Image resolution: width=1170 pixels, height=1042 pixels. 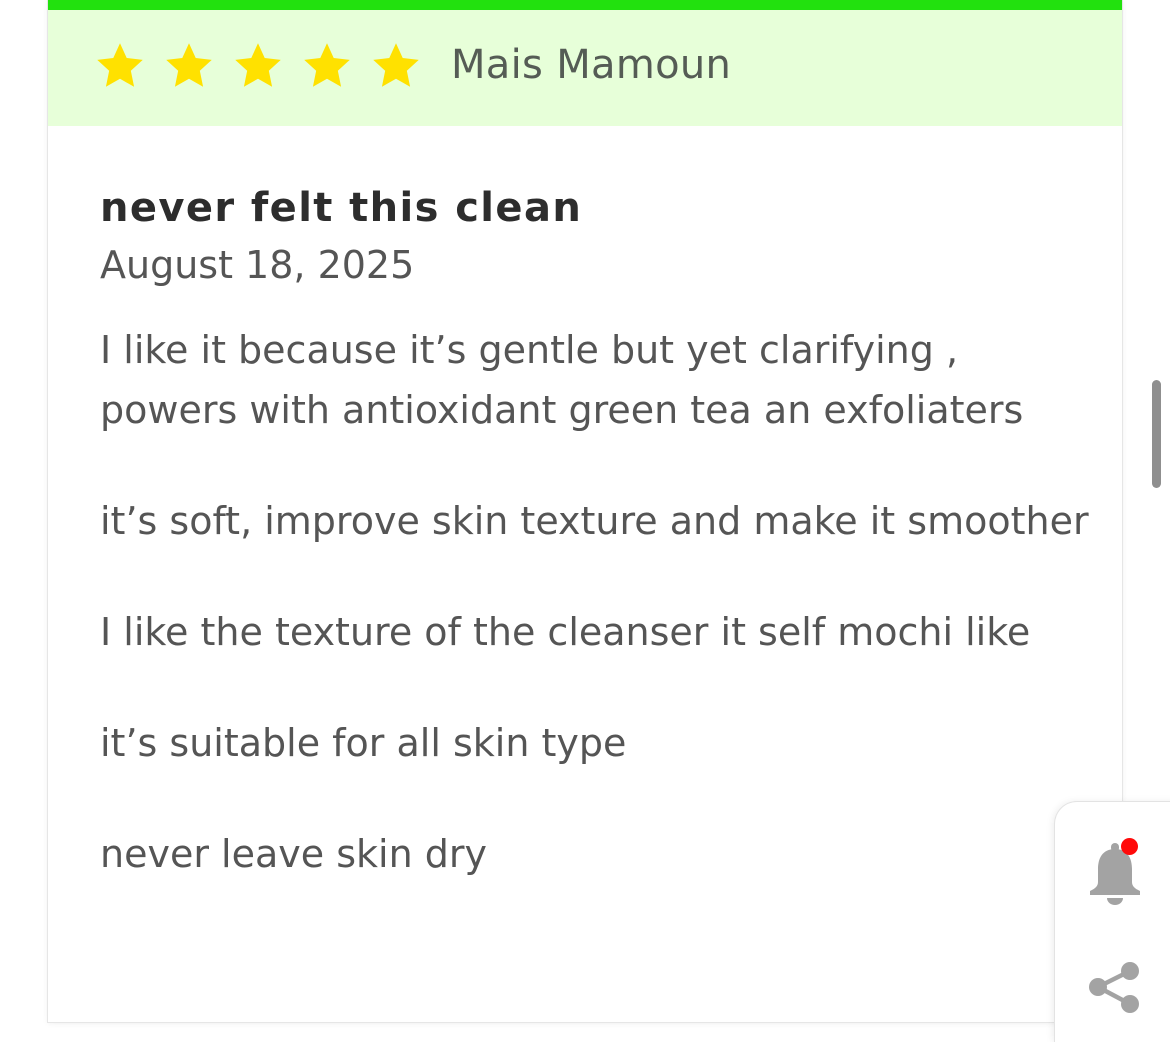 I want to click on share-button, so click(x=1115, y=989).